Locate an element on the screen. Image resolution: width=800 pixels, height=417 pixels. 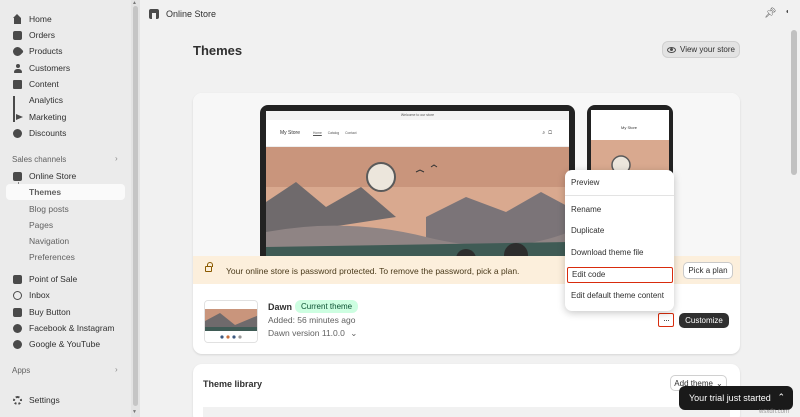
sidebar-item-analytics: Analytics is located at coordinates (65, 103).